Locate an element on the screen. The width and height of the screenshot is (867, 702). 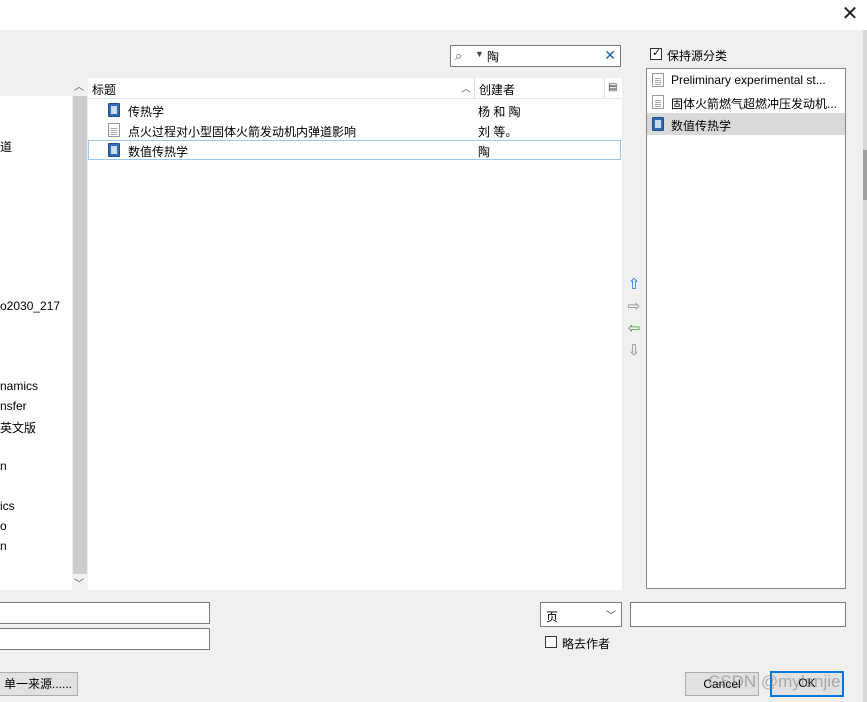
search-box: ⌕ ▼ ✕ is located at coordinates (535, 56).